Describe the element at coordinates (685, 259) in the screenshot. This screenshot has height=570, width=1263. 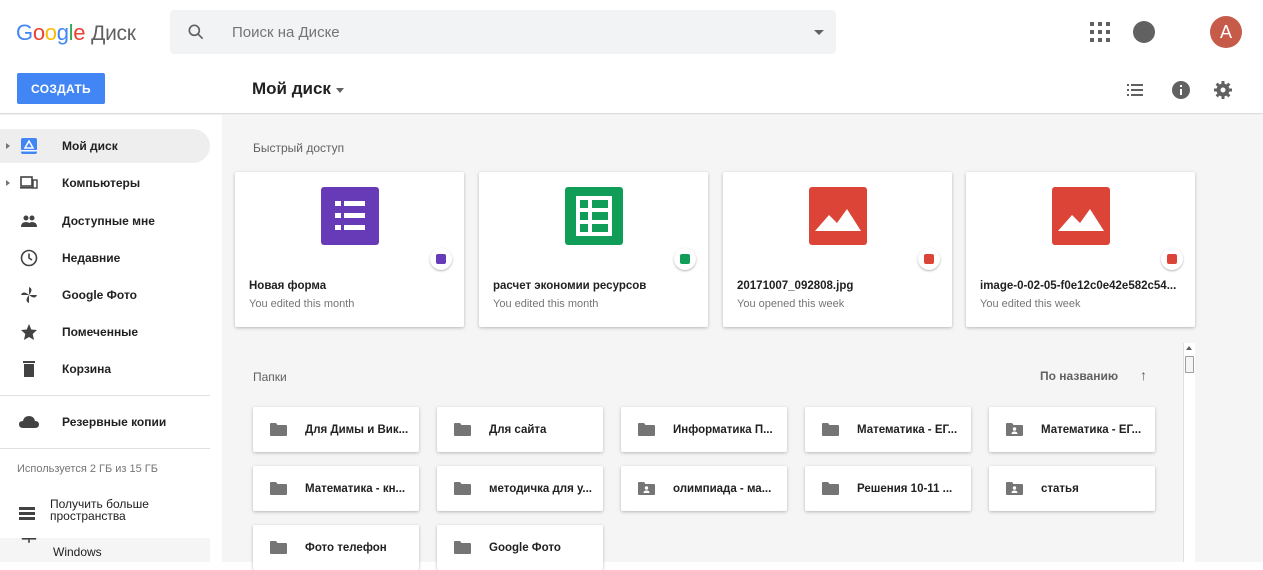
I see `spreadsheet-type-icon` at that location.